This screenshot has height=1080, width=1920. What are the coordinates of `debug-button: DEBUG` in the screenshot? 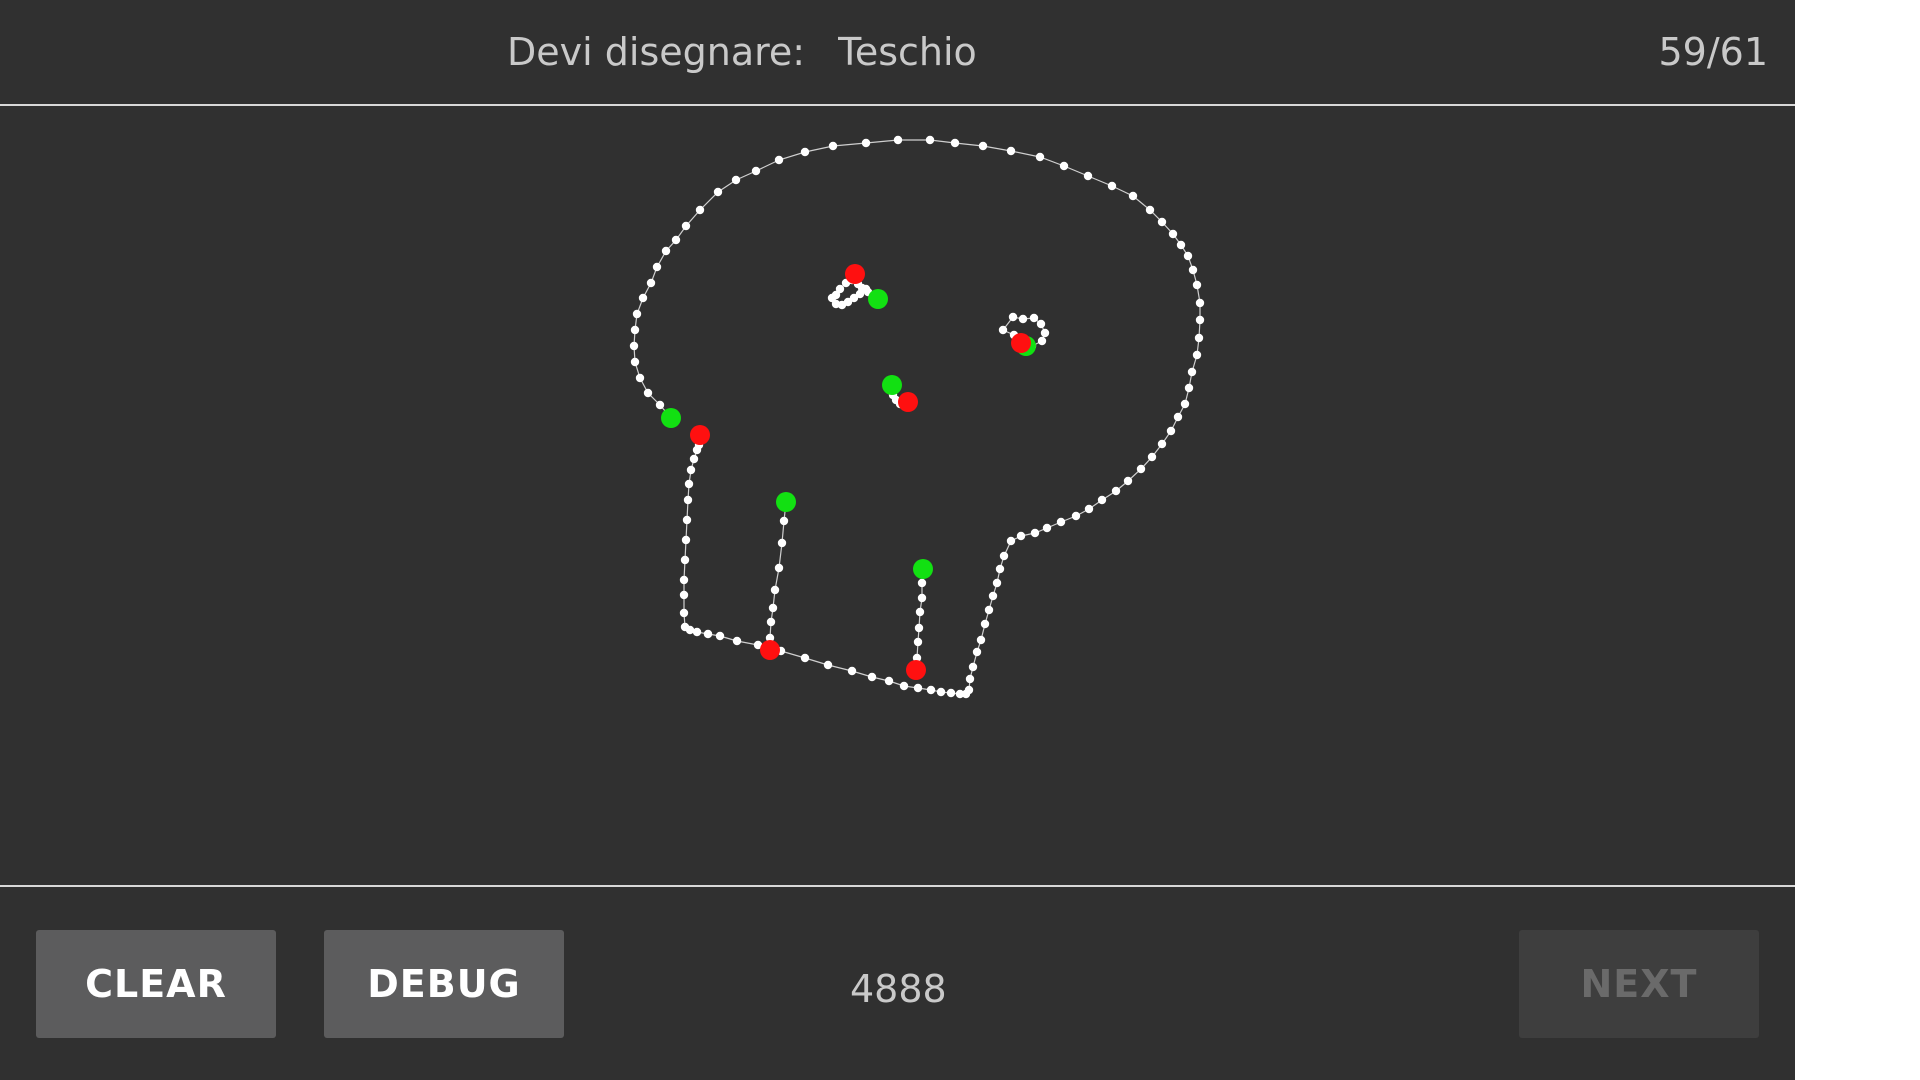 It's located at (444, 984).